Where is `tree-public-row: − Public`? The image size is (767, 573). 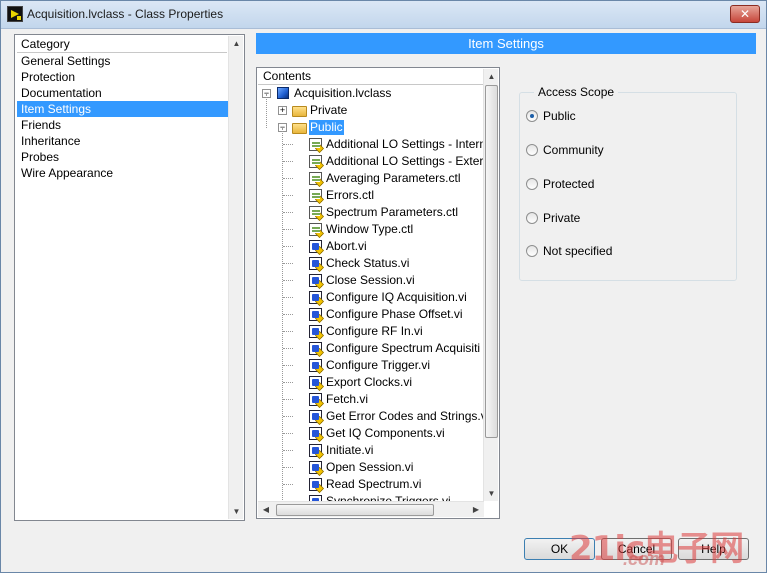 tree-public-row: − Public is located at coordinates (371, 127).